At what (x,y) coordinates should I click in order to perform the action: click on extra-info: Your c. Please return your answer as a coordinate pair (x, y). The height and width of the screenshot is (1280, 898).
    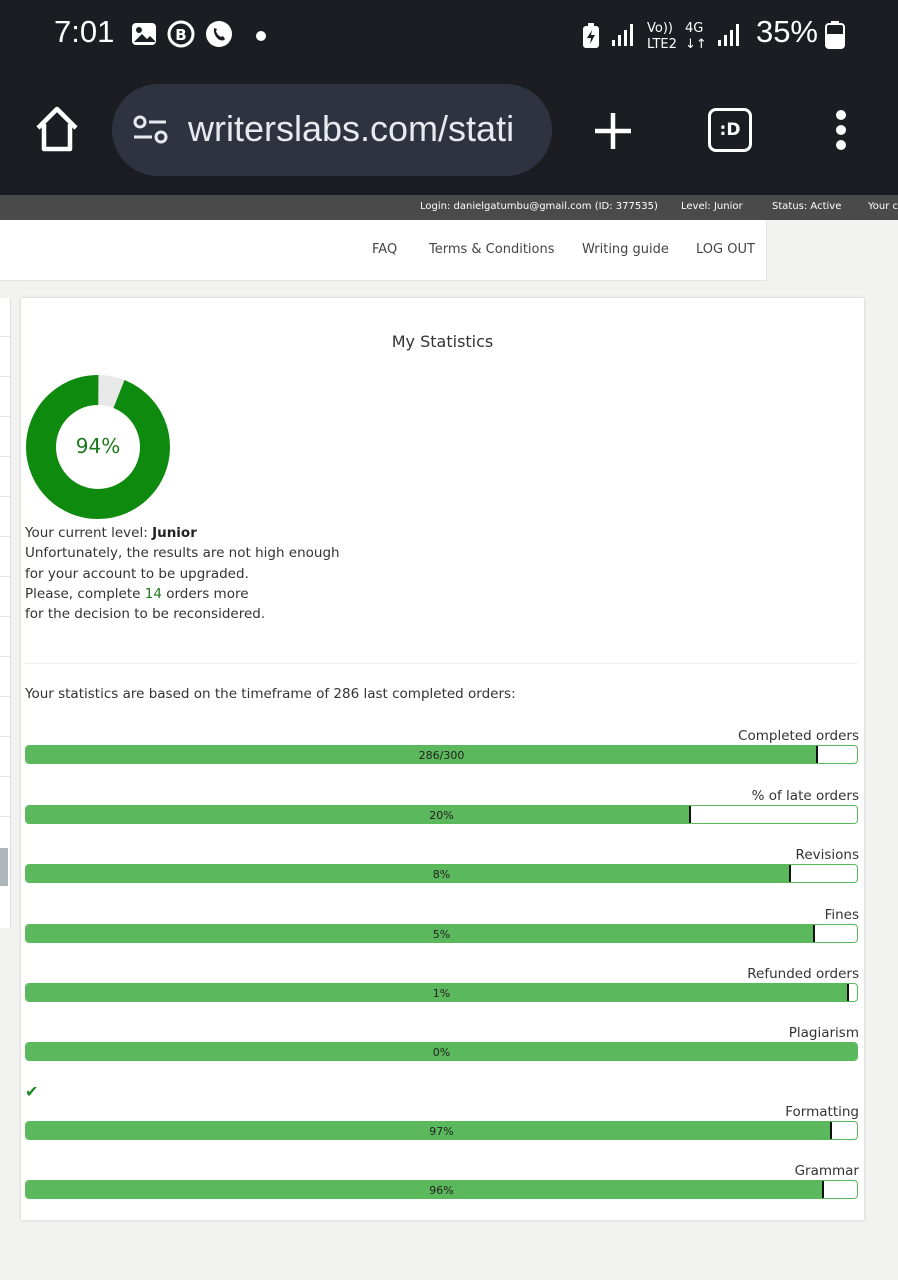
    Looking at the image, I should click on (883, 206).